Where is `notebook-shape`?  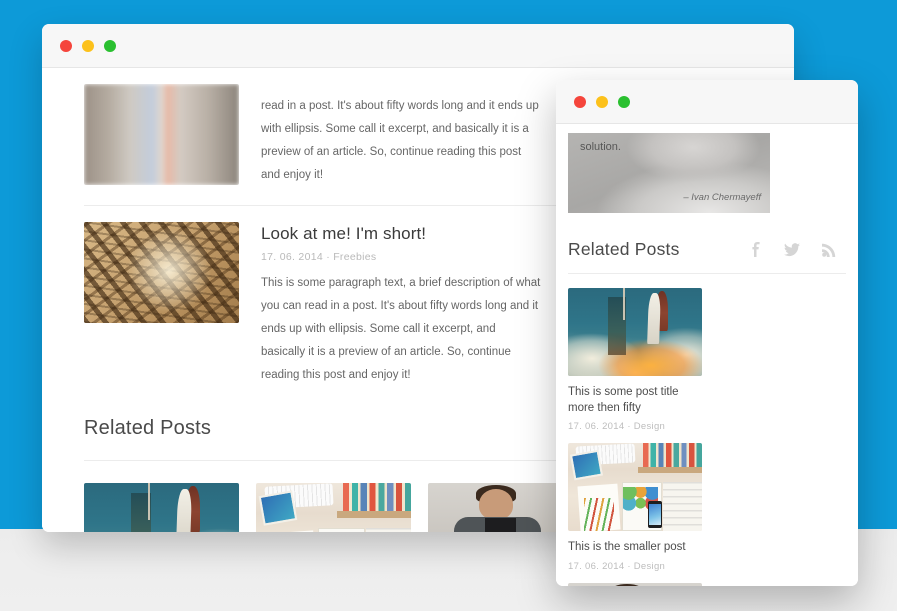 notebook-shape is located at coordinates (341, 529).